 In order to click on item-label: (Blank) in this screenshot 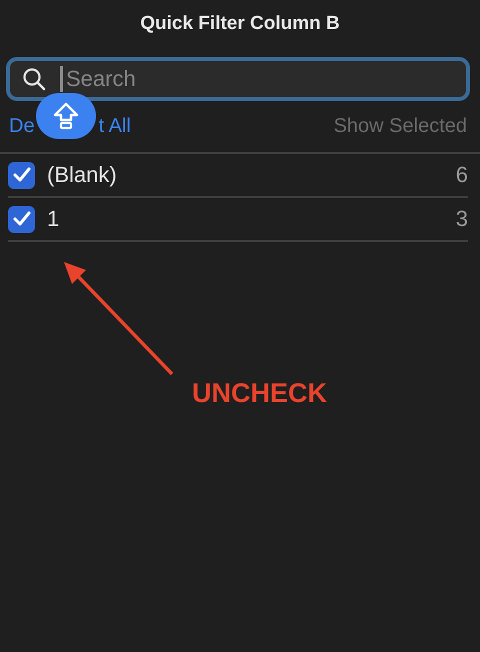, I will do `click(82, 175)`.